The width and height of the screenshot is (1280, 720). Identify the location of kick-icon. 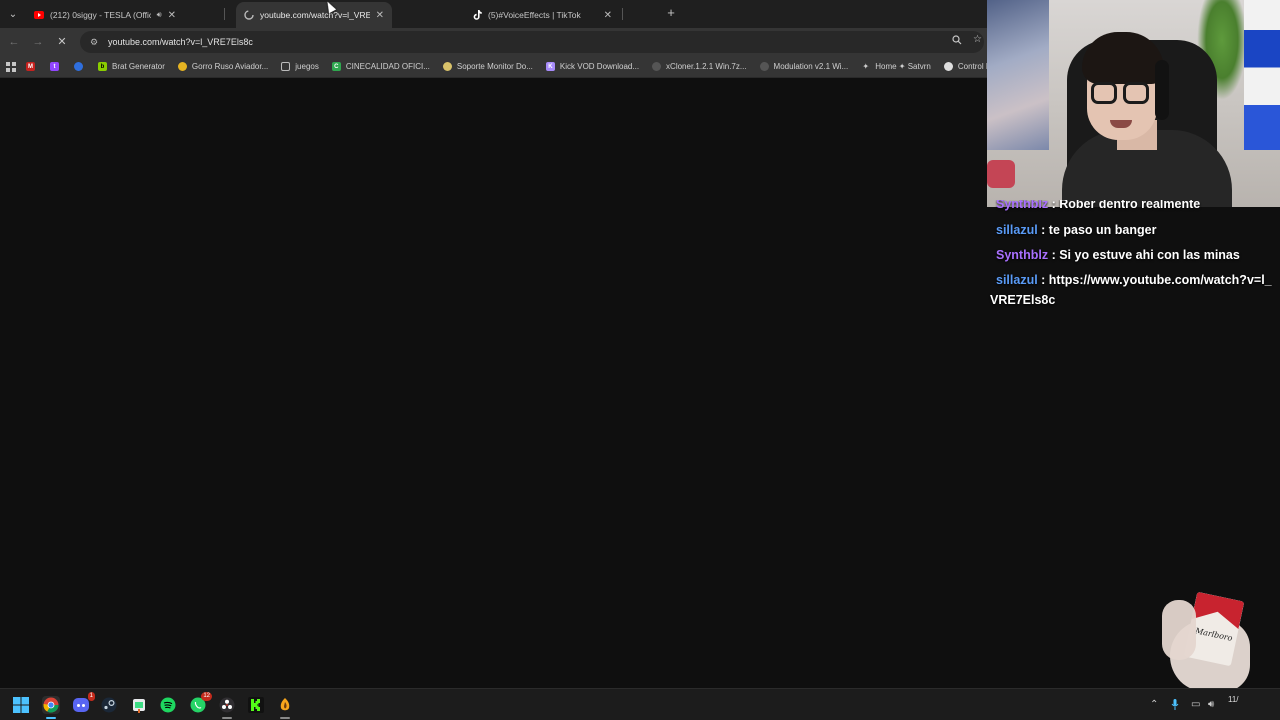
(256, 705).